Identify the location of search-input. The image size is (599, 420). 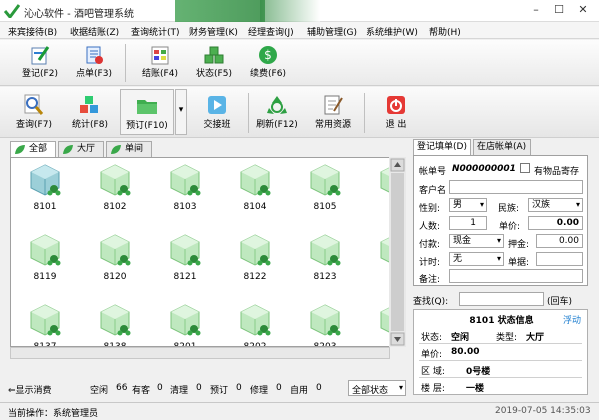
(501, 299).